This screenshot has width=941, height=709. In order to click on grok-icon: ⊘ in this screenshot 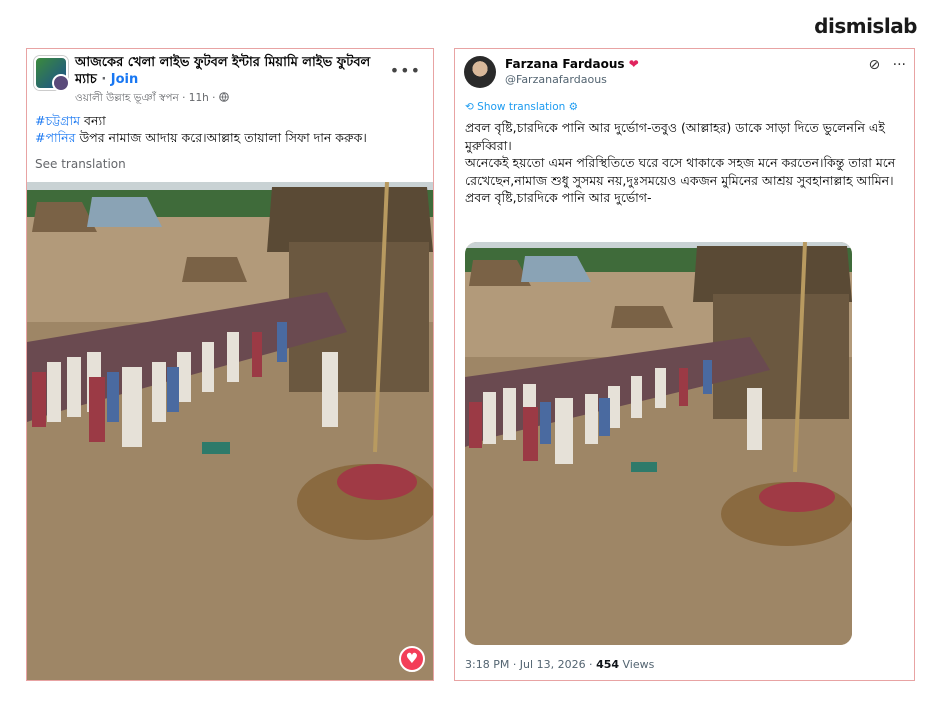, I will do `click(874, 65)`.